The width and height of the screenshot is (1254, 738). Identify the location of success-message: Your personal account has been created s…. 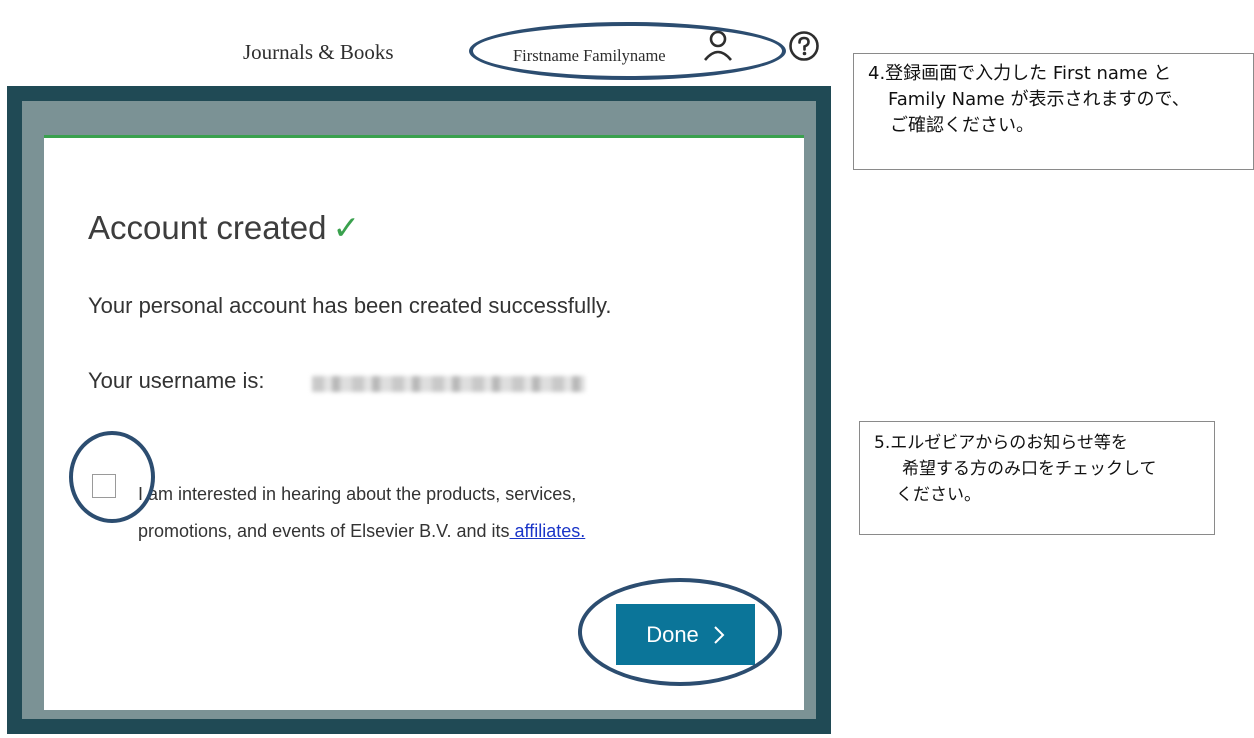
(350, 305).